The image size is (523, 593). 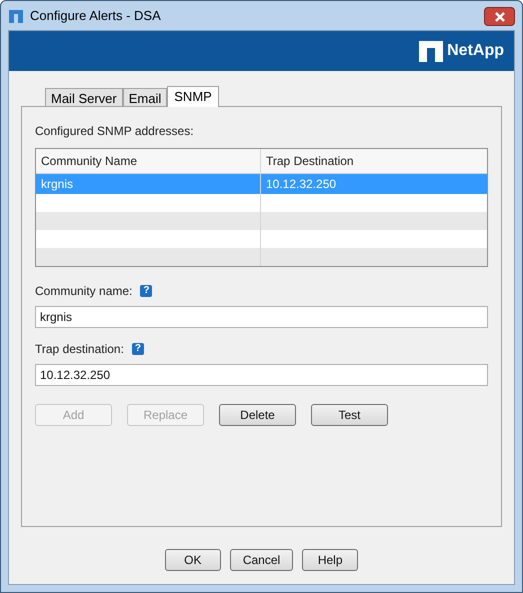 I want to click on input-field: krgnis, so click(x=261, y=317).